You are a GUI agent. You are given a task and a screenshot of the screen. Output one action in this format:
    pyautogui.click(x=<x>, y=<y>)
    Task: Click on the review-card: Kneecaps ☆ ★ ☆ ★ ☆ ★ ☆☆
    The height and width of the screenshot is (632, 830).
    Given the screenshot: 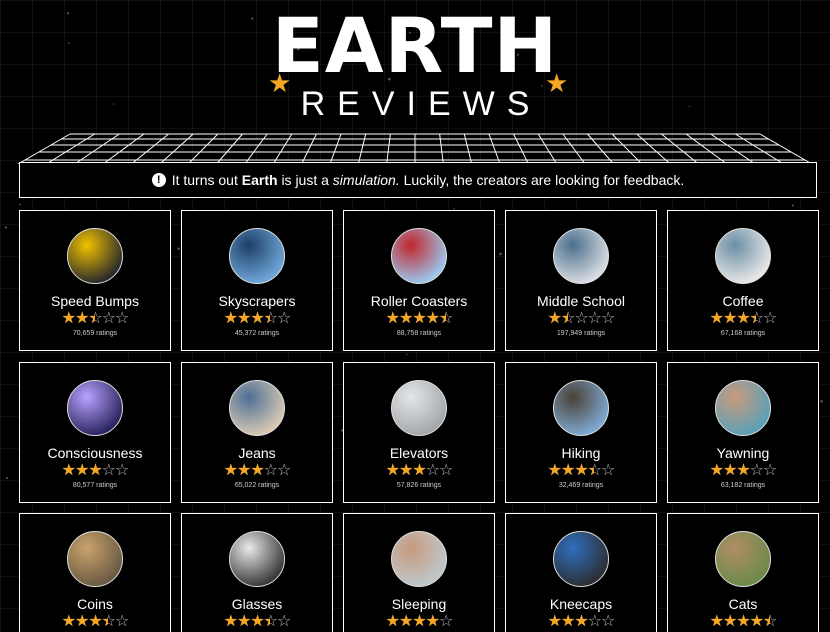 What is the action you would take?
    pyautogui.click(x=581, y=572)
    